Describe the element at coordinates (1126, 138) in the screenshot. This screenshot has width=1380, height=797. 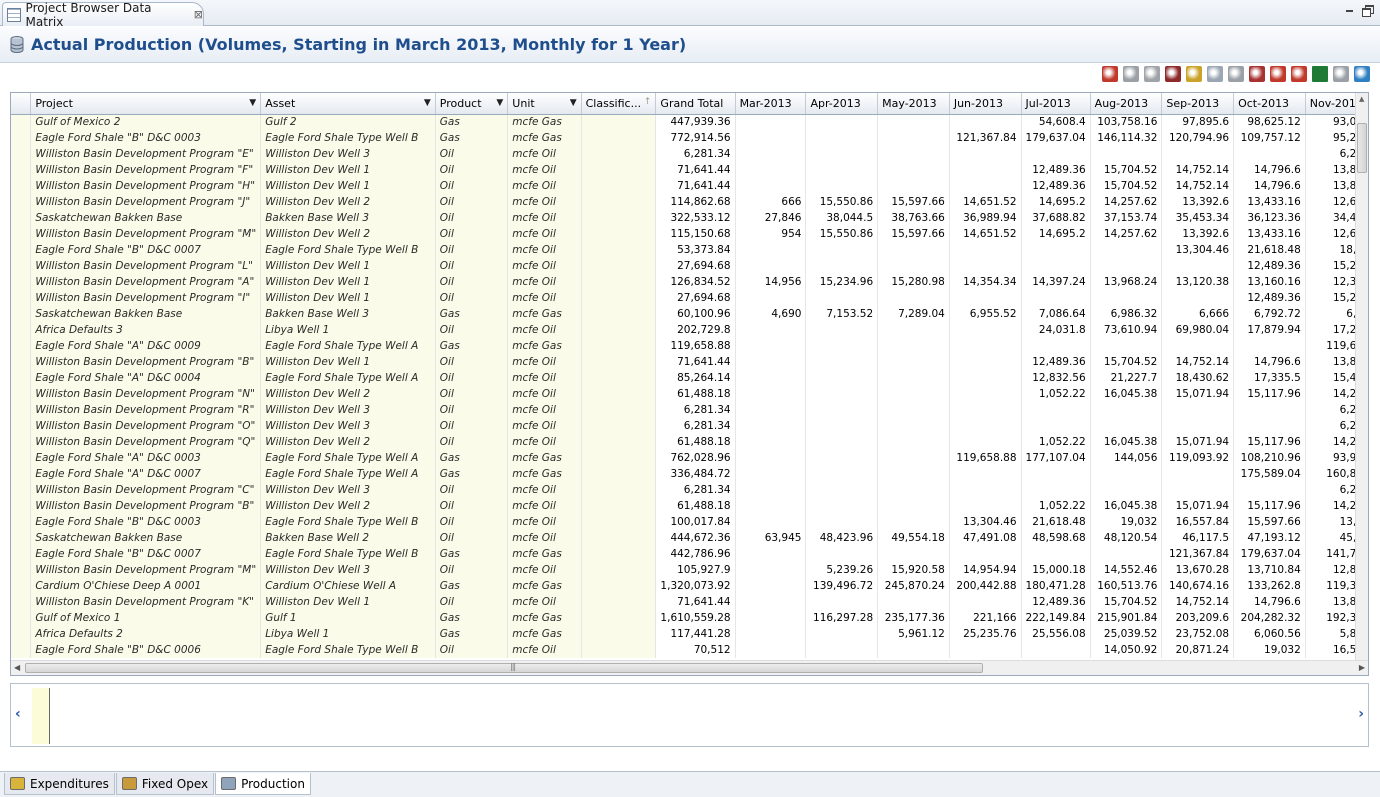
I see `table-cell: 146,114.32` at that location.